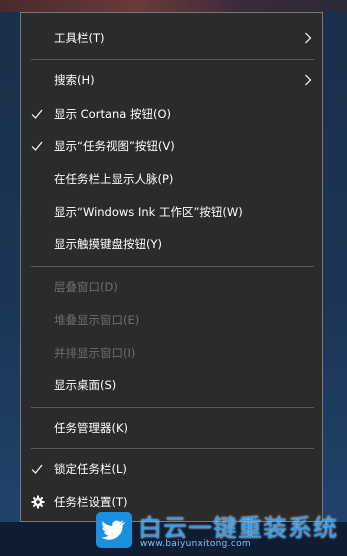  What do you see at coordinates (113, 114) in the screenshot?
I see `menu-item-label: 显示 Cortana 按钮(O)` at bounding box center [113, 114].